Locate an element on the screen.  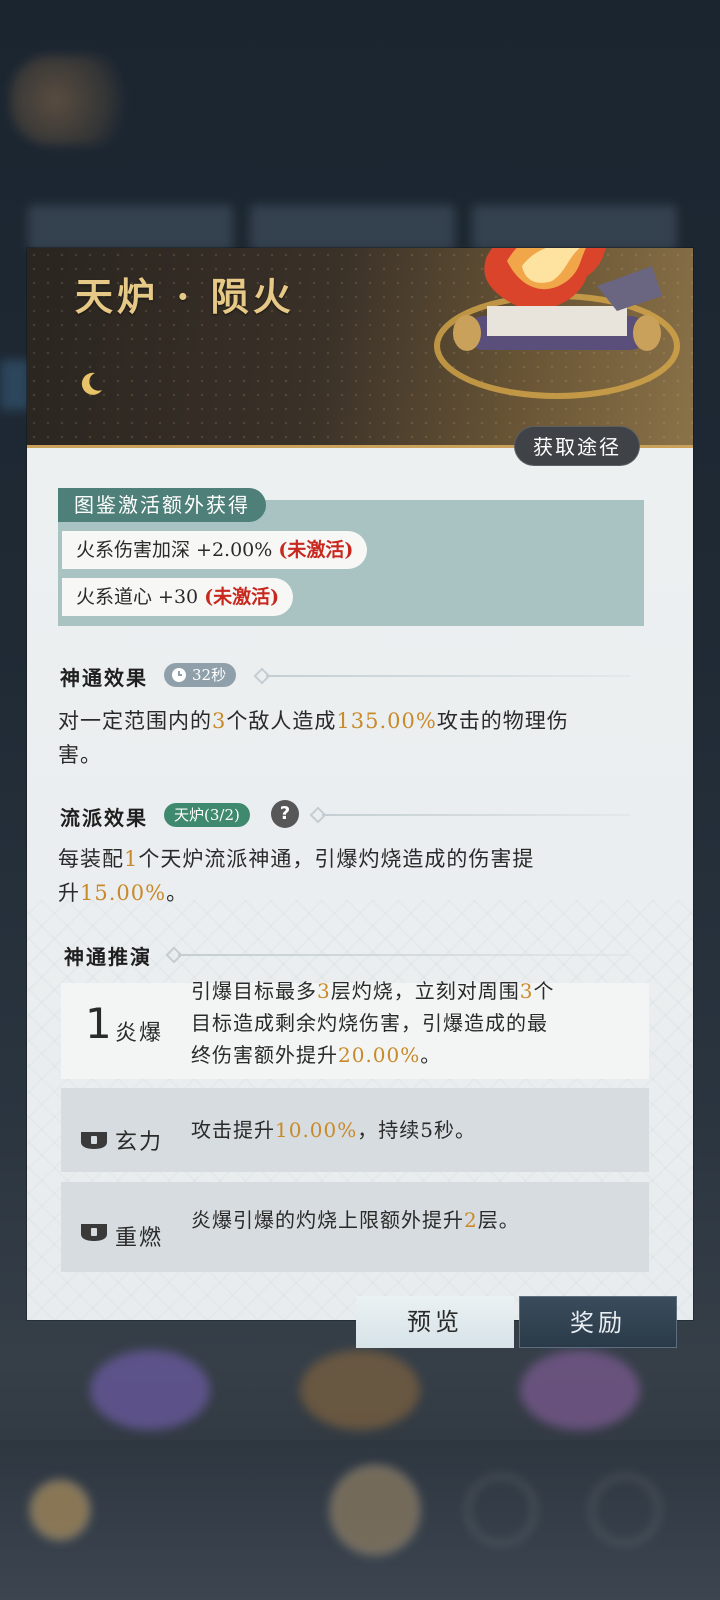
background-bar is located at coordinates (15, 385).